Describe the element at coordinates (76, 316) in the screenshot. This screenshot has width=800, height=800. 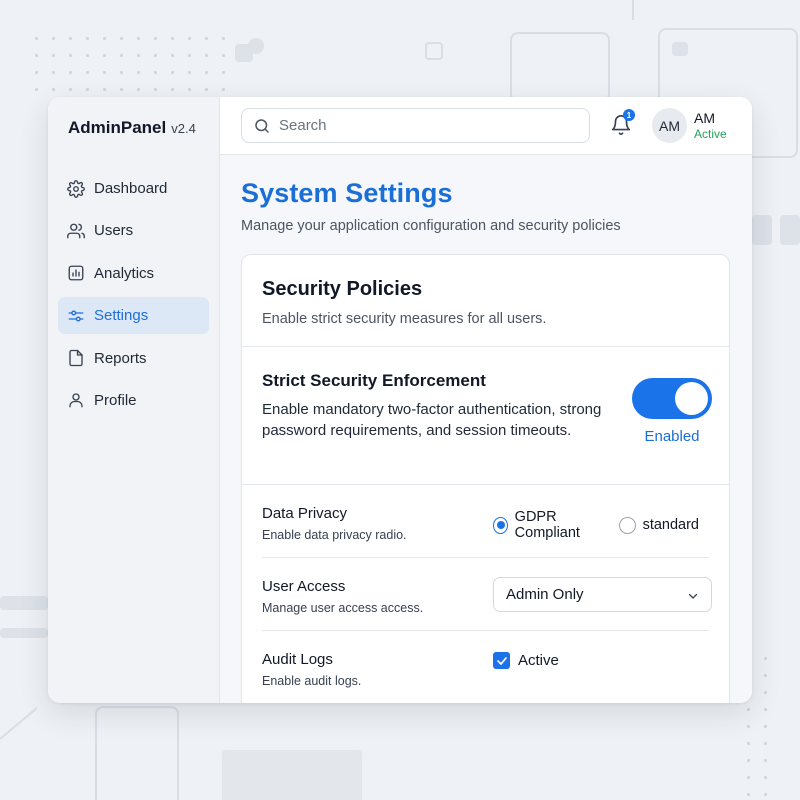
I see `sliders-icon` at that location.